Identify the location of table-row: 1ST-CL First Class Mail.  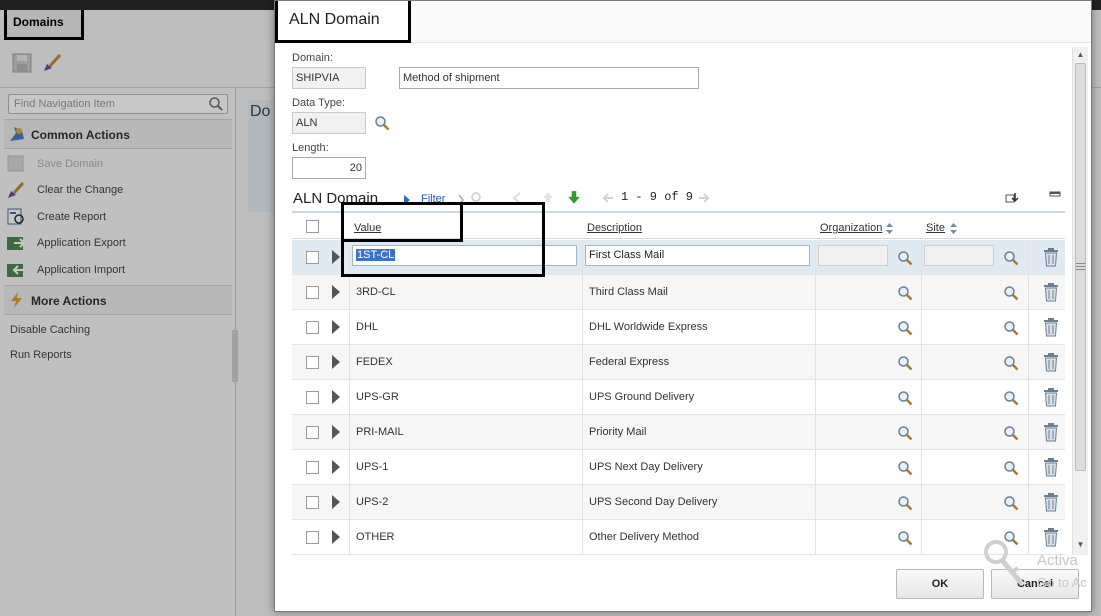
(678, 257).